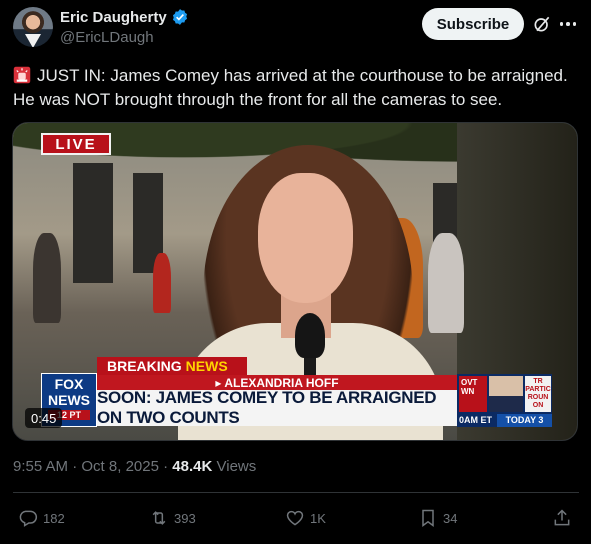 This screenshot has width=591, height=544. I want to click on divider, so click(296, 492).